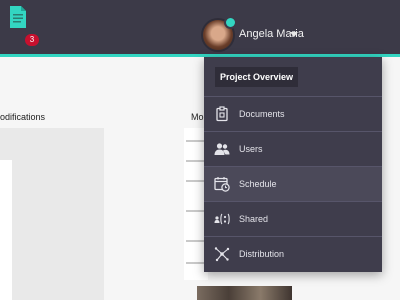 This screenshot has width=400, height=300. What do you see at coordinates (222, 254) in the screenshot?
I see `distribution-icon` at bounding box center [222, 254].